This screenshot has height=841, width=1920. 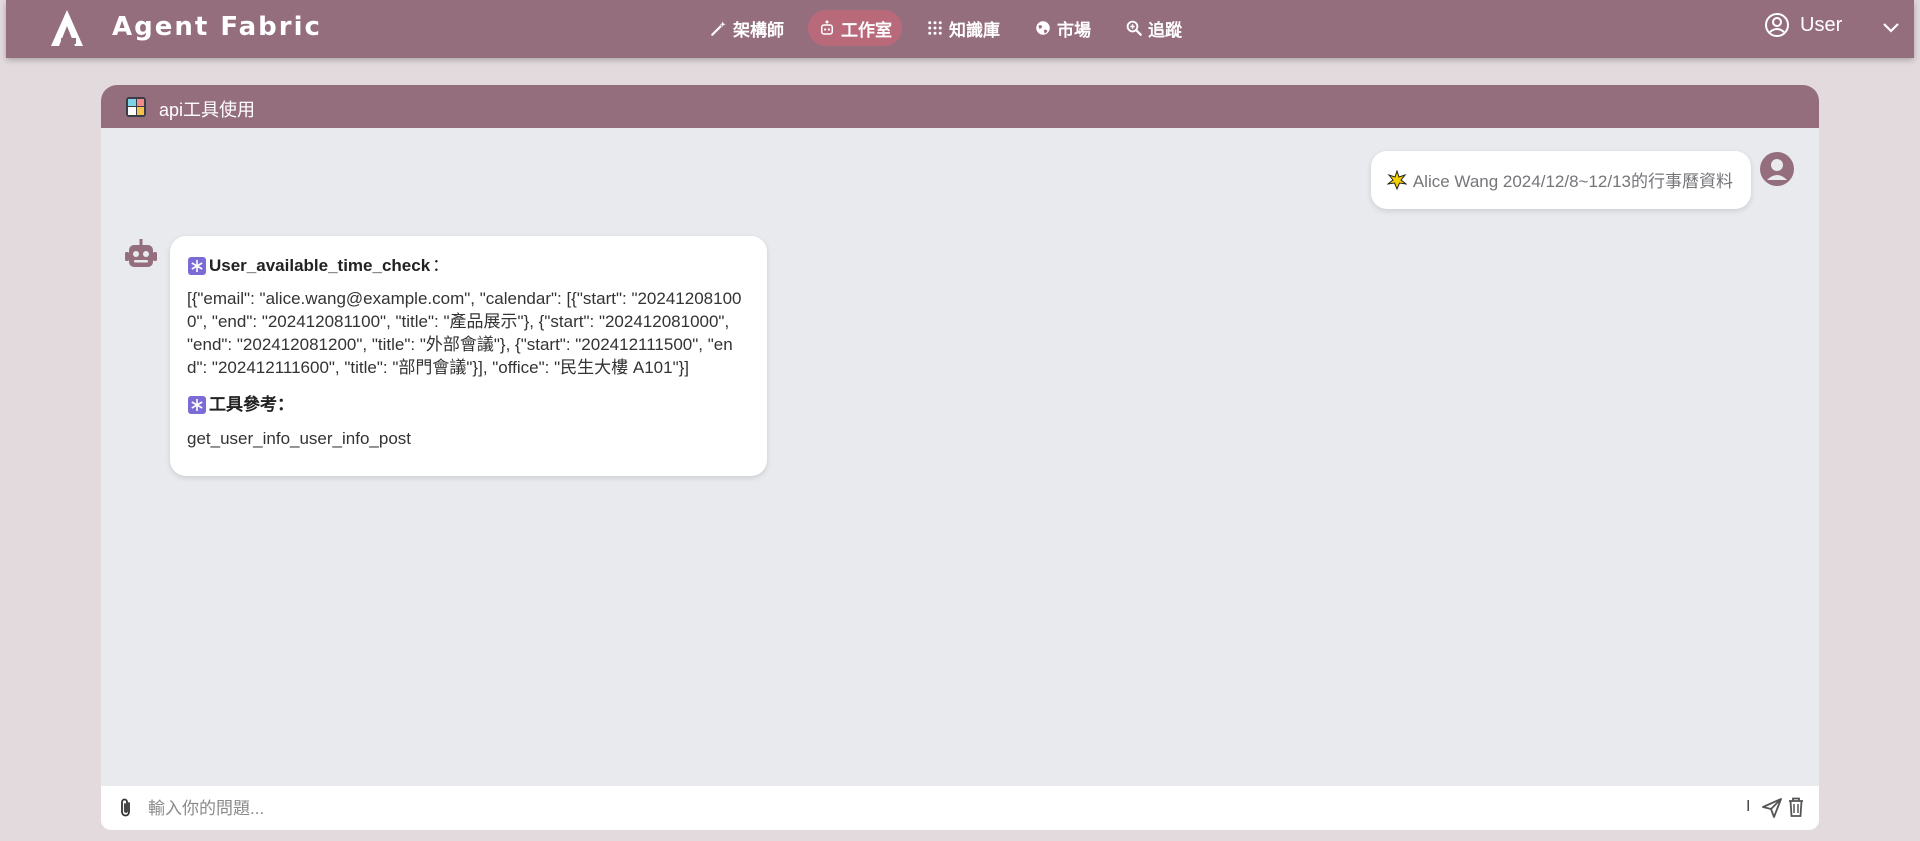 What do you see at coordinates (1891, 27) in the screenshot?
I see `chevron-down-icon` at bounding box center [1891, 27].